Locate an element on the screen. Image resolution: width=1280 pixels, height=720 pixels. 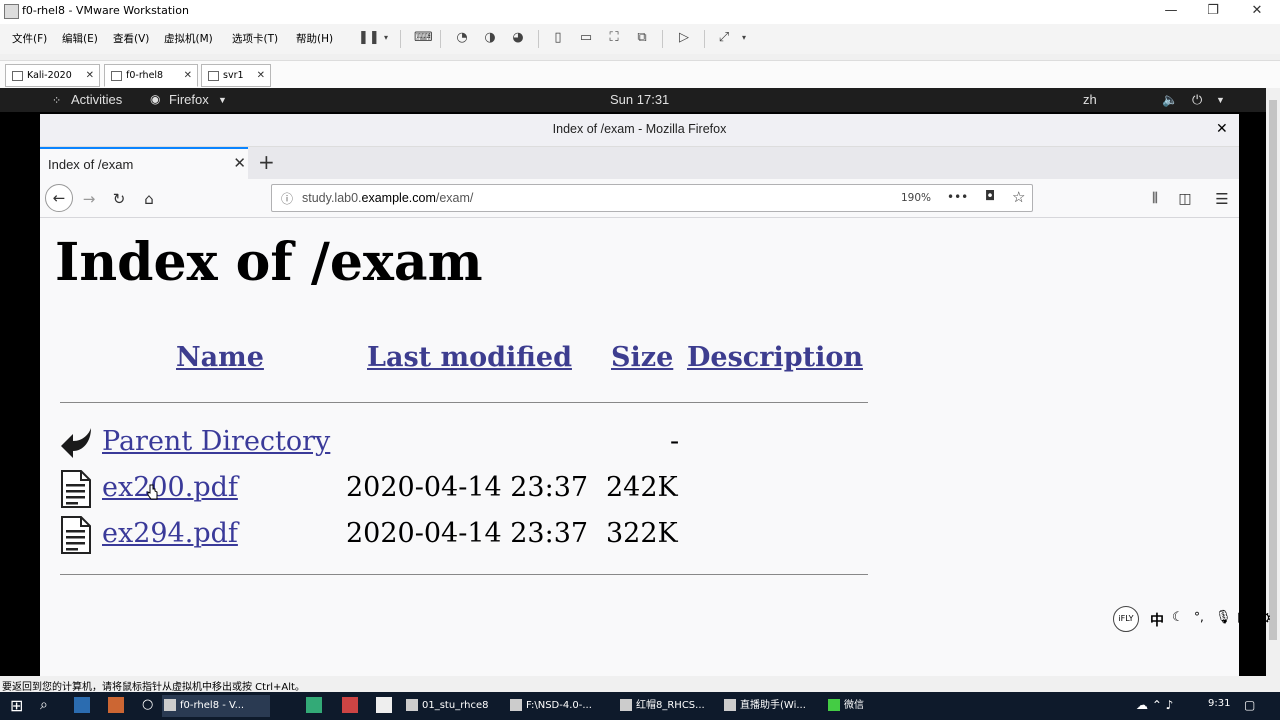
column-header-name: Name is located at coordinates (220, 357).